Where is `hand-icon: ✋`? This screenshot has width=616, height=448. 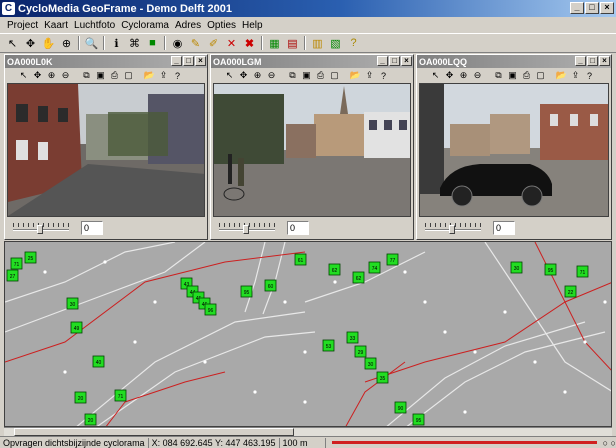 hand-icon: ✋ is located at coordinates (48, 43).